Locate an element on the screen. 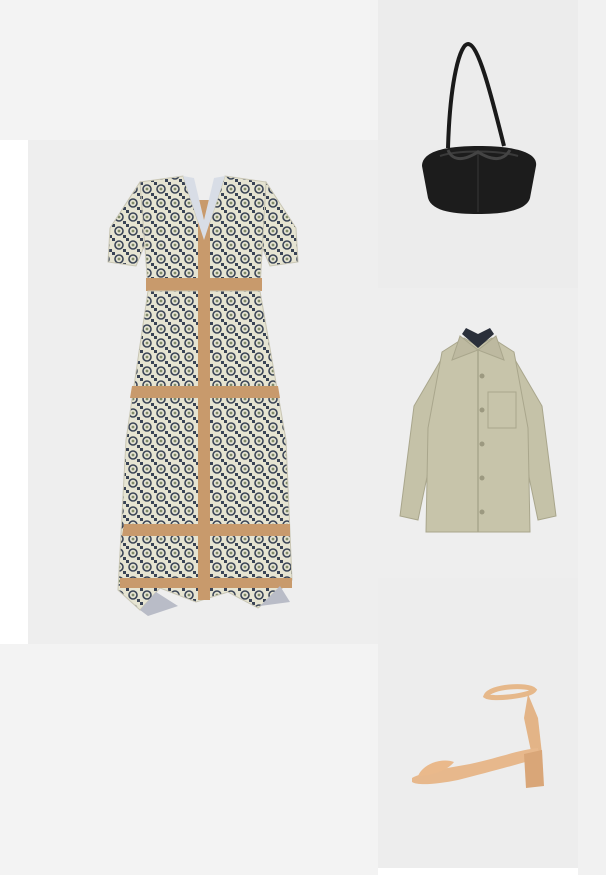 This screenshot has width=606, height=875. right-margin is located at coordinates (592, 437).